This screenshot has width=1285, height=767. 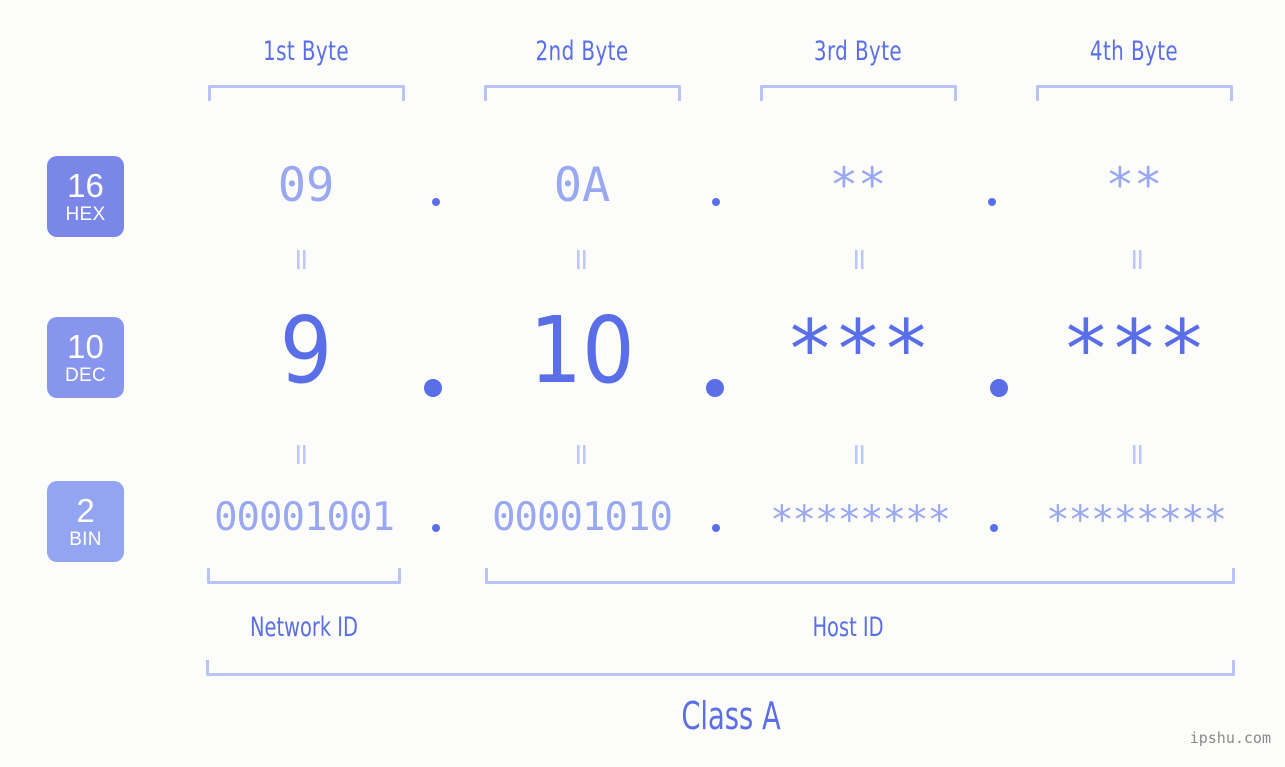 I want to click on base-badge-hex: 16 HEX, so click(x=85, y=196).